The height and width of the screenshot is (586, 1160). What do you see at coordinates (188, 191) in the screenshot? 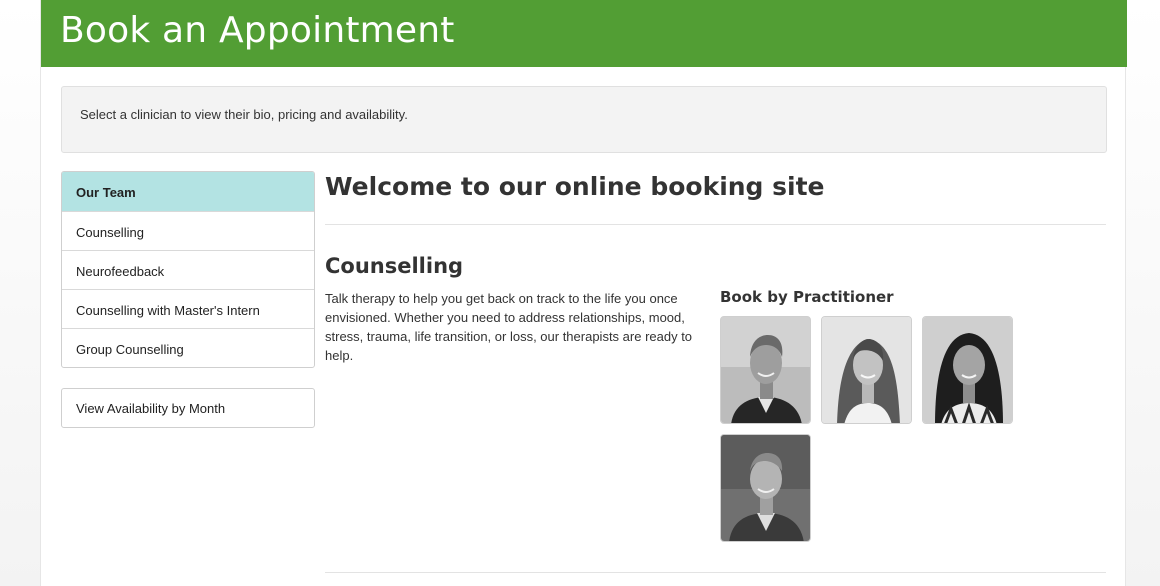
I see `sidebar-item-our-team: Our Team` at bounding box center [188, 191].